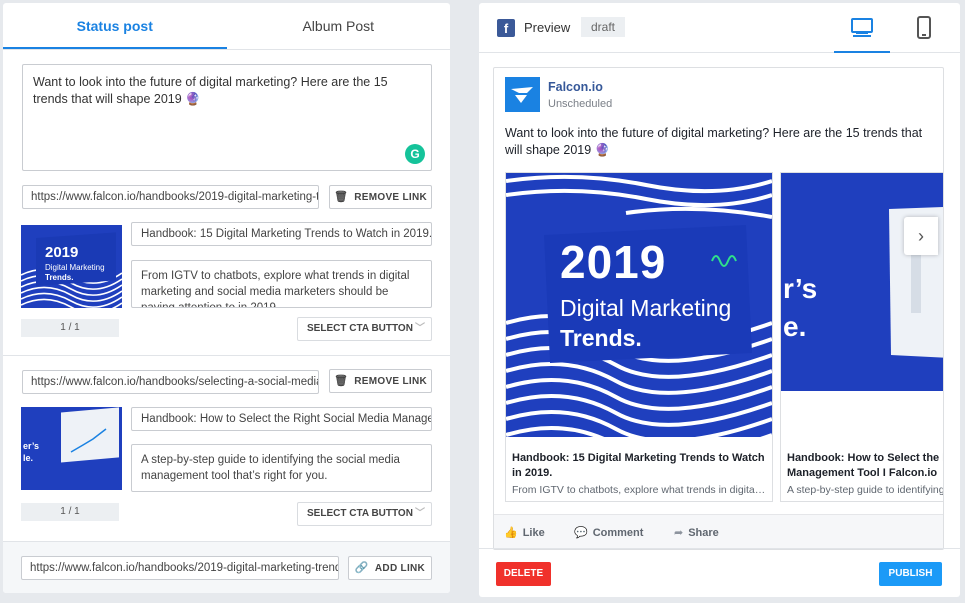 This screenshot has height=603, width=965. What do you see at coordinates (511, 533) in the screenshot?
I see `thumbs-up-icon: 👍` at bounding box center [511, 533].